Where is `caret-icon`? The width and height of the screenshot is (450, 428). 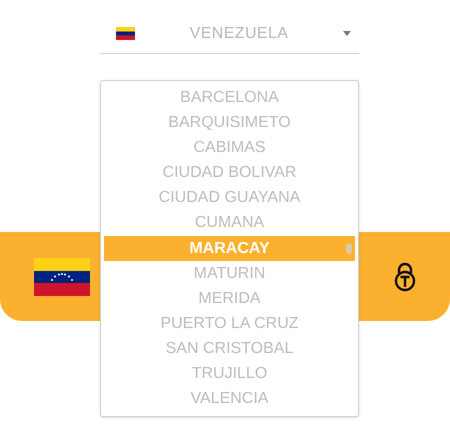 caret-icon is located at coordinates (347, 33).